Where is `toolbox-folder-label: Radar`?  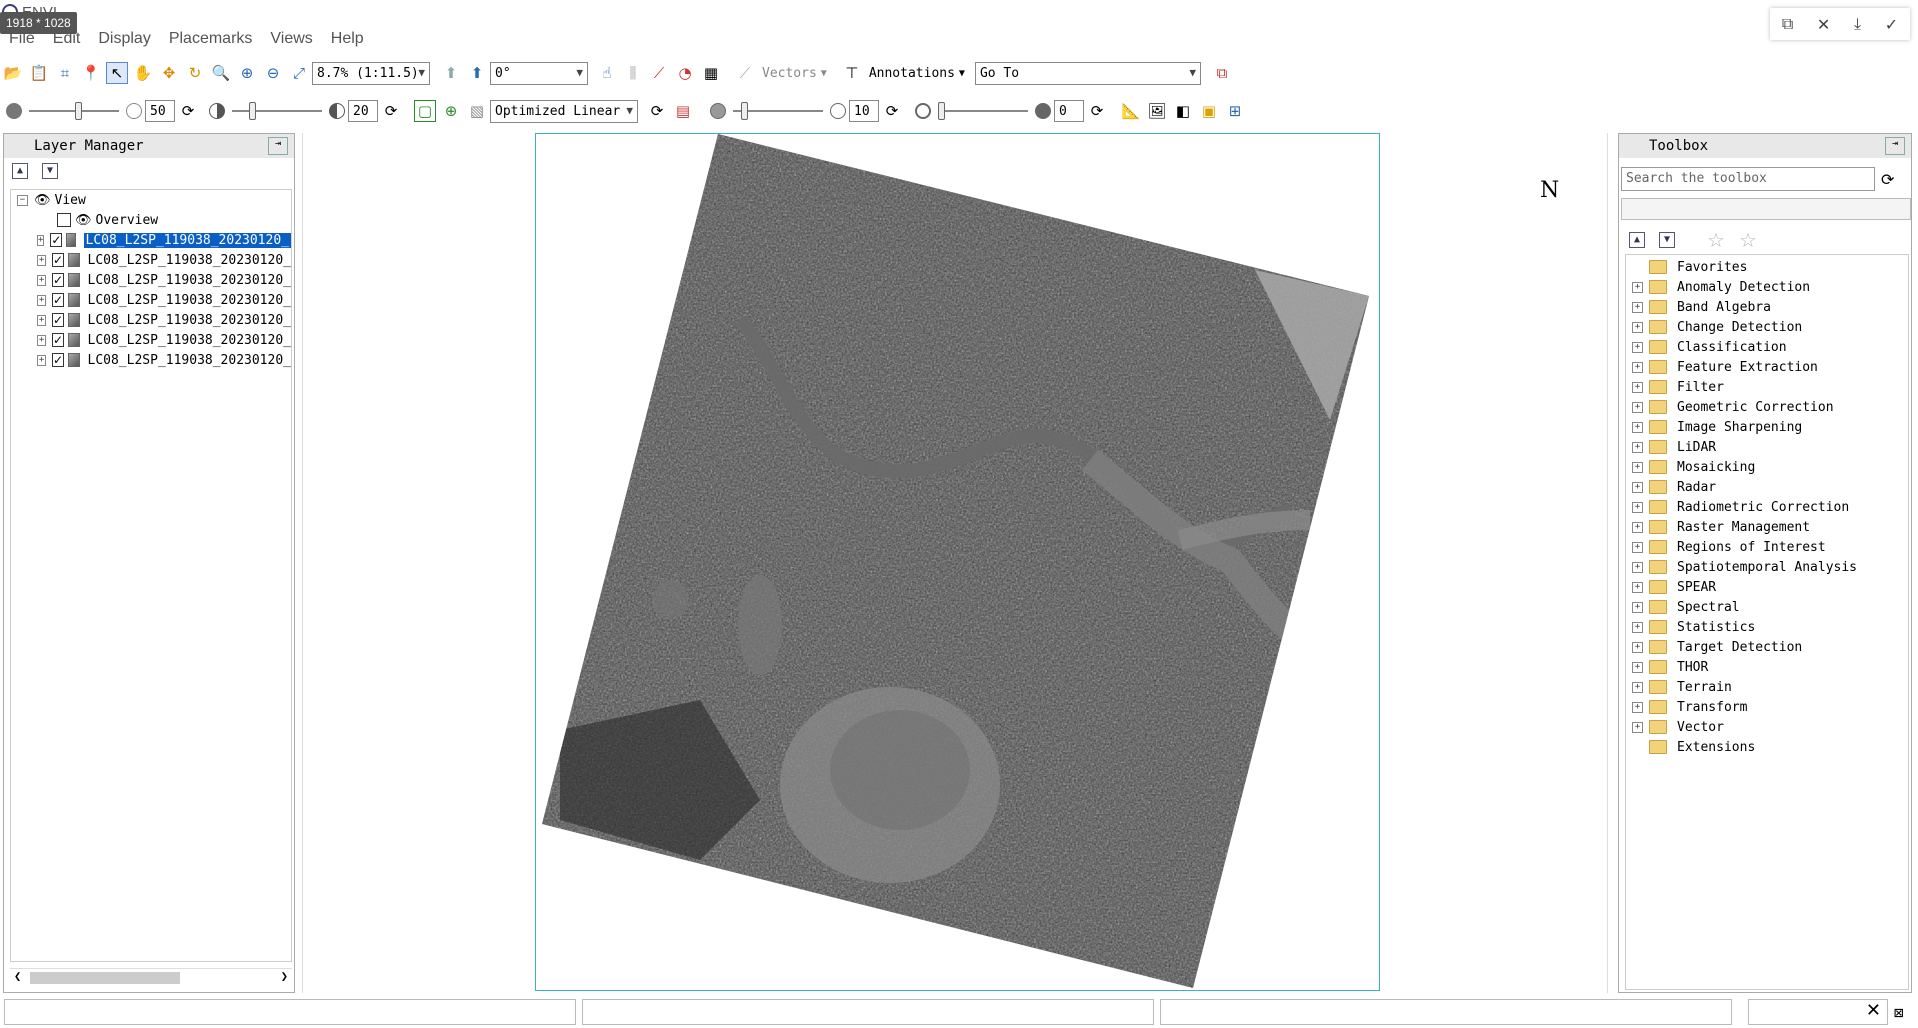 toolbox-folder-label: Radar is located at coordinates (1697, 487).